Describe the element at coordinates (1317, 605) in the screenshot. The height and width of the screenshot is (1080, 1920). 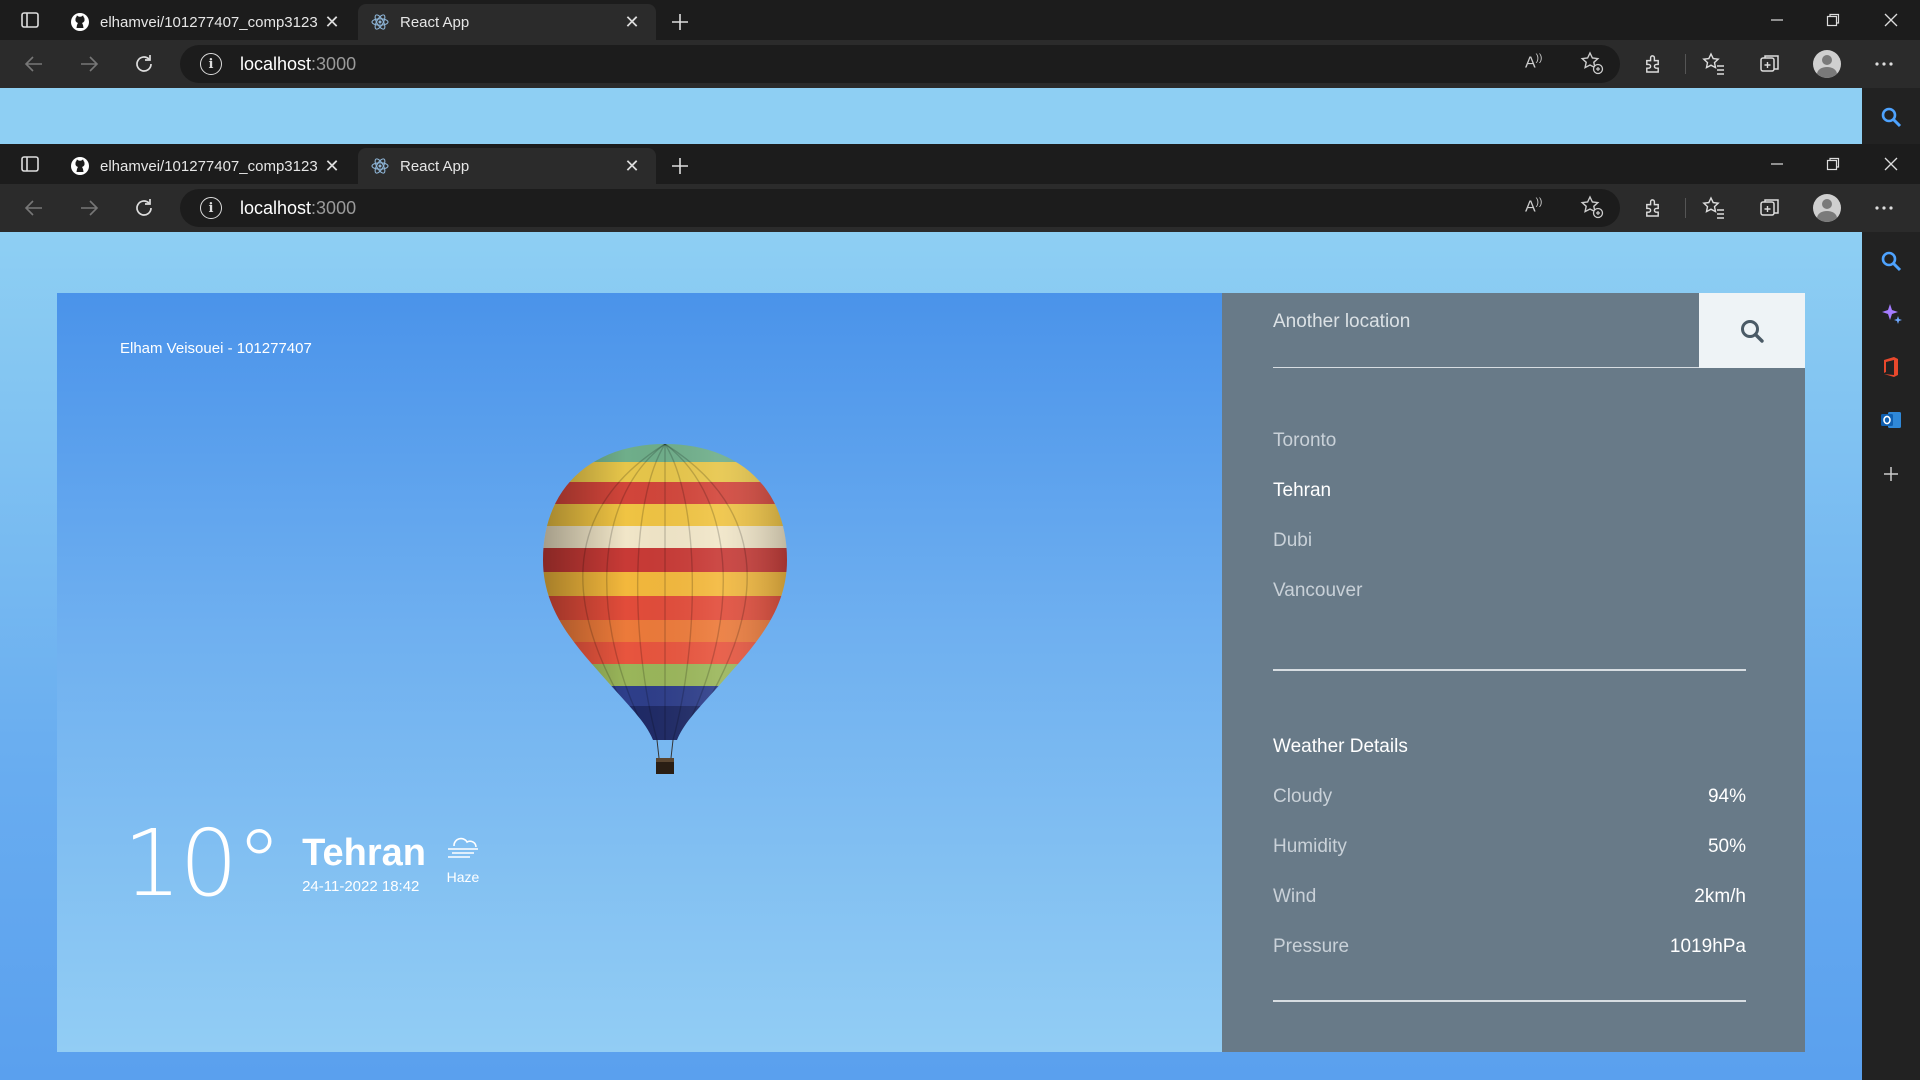
I see `location-item: Vancouver` at that location.